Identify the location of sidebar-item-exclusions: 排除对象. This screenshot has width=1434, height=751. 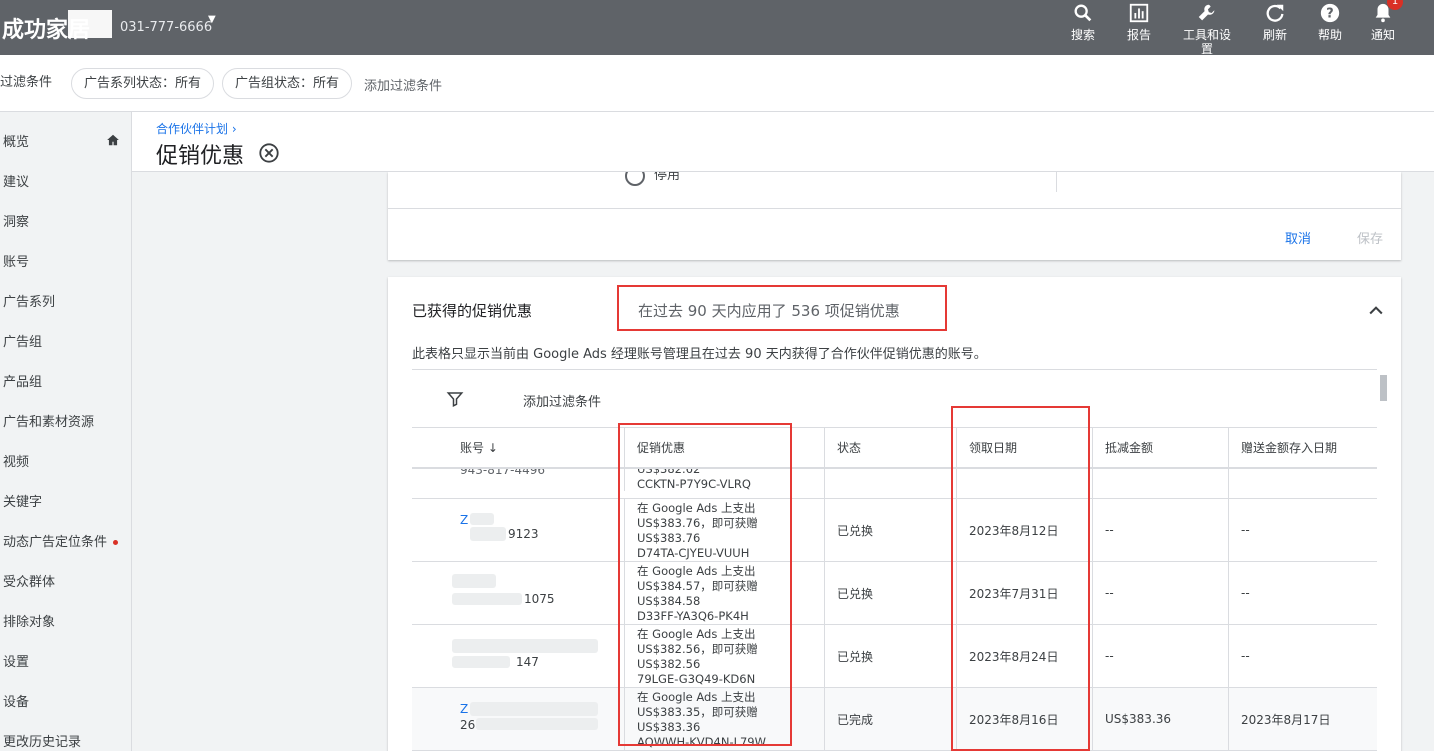
(29, 620).